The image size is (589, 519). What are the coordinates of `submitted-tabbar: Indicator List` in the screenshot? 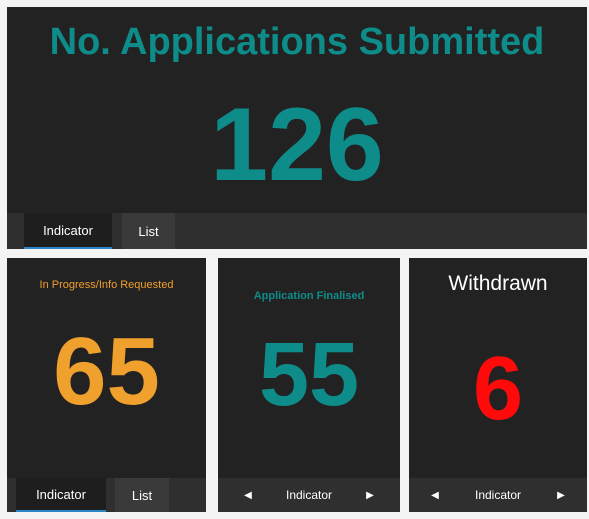 It's located at (297, 231).